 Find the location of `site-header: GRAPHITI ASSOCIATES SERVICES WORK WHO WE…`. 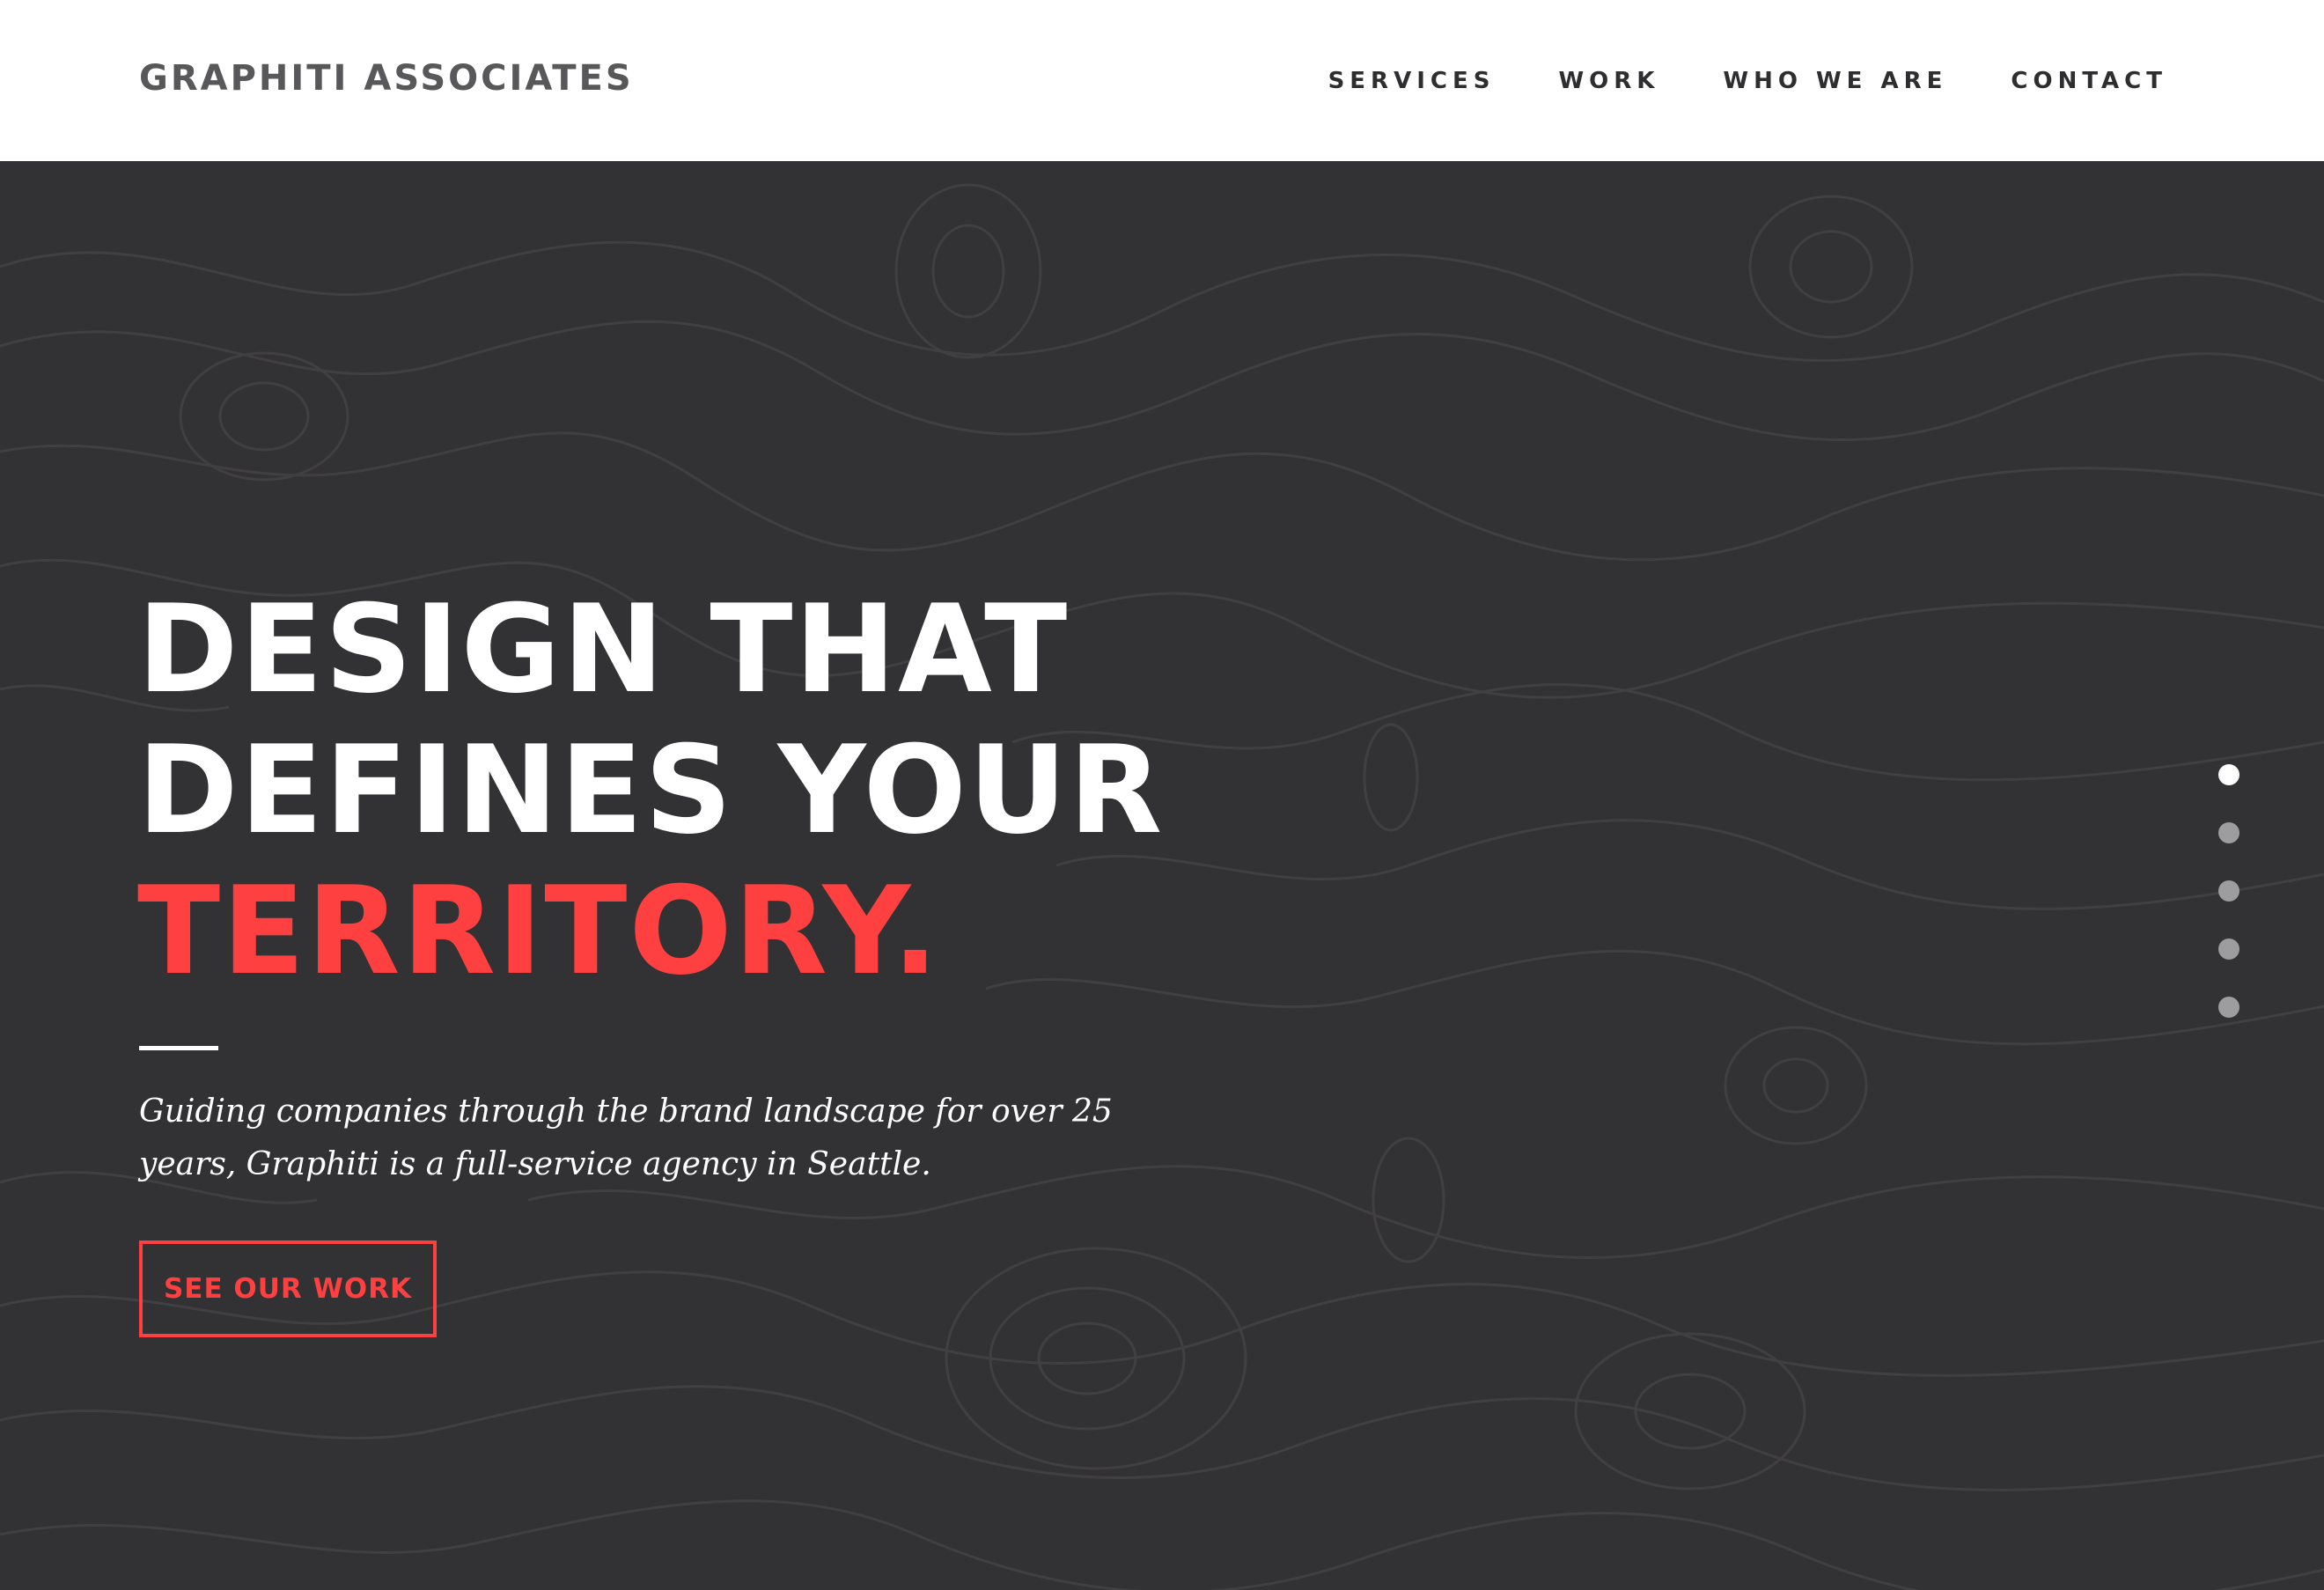

site-header: GRAPHITI ASSOCIATES SERVICES WORK WHO WE… is located at coordinates (1162, 80).